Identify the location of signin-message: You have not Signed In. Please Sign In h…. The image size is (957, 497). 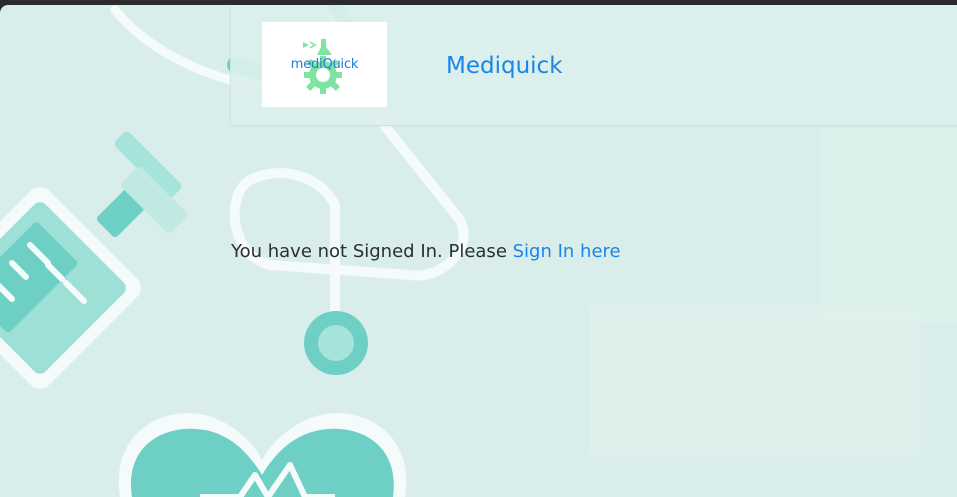
(426, 252).